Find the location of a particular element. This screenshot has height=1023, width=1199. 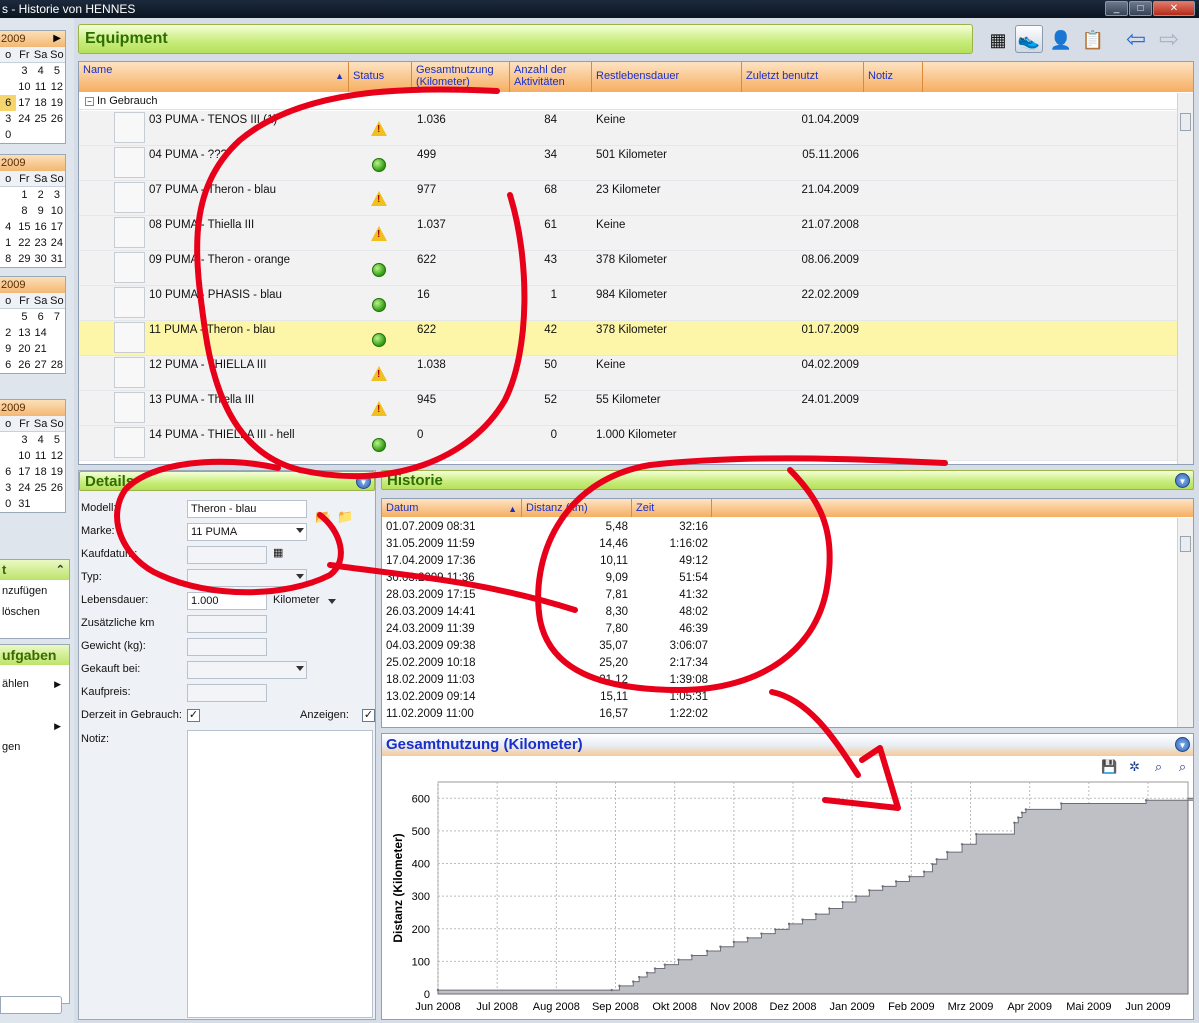

calendar-day: 21 is located at coordinates (41, 349).